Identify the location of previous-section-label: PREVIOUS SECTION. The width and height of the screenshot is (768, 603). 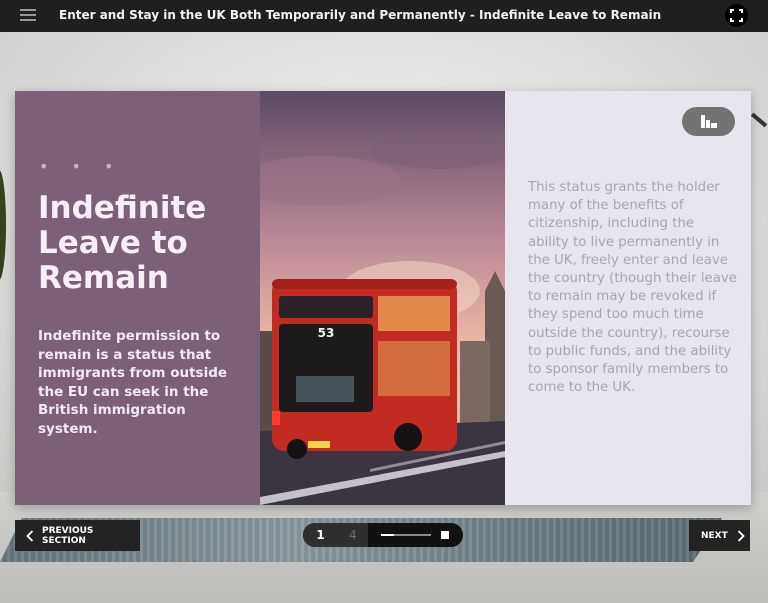
(67, 535).